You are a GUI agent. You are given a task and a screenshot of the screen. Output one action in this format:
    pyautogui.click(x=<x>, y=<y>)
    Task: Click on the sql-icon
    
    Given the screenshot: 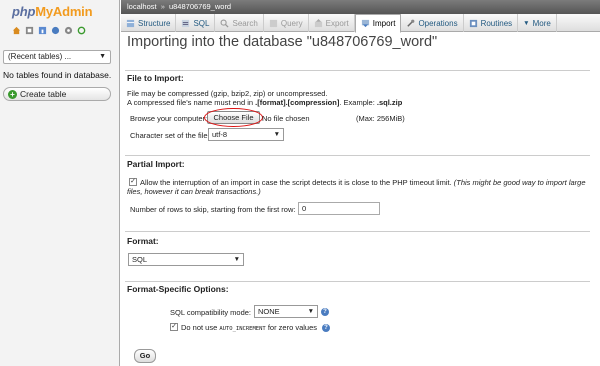 What is the action you would take?
    pyautogui.click(x=186, y=23)
    